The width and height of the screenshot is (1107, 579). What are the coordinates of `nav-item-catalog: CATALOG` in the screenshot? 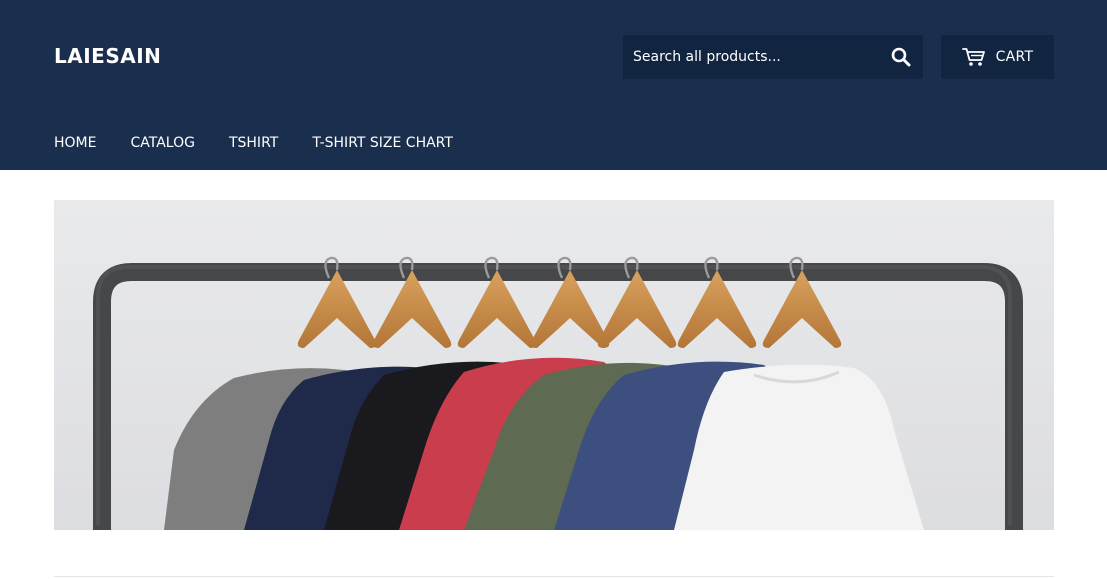 It's located at (162, 143).